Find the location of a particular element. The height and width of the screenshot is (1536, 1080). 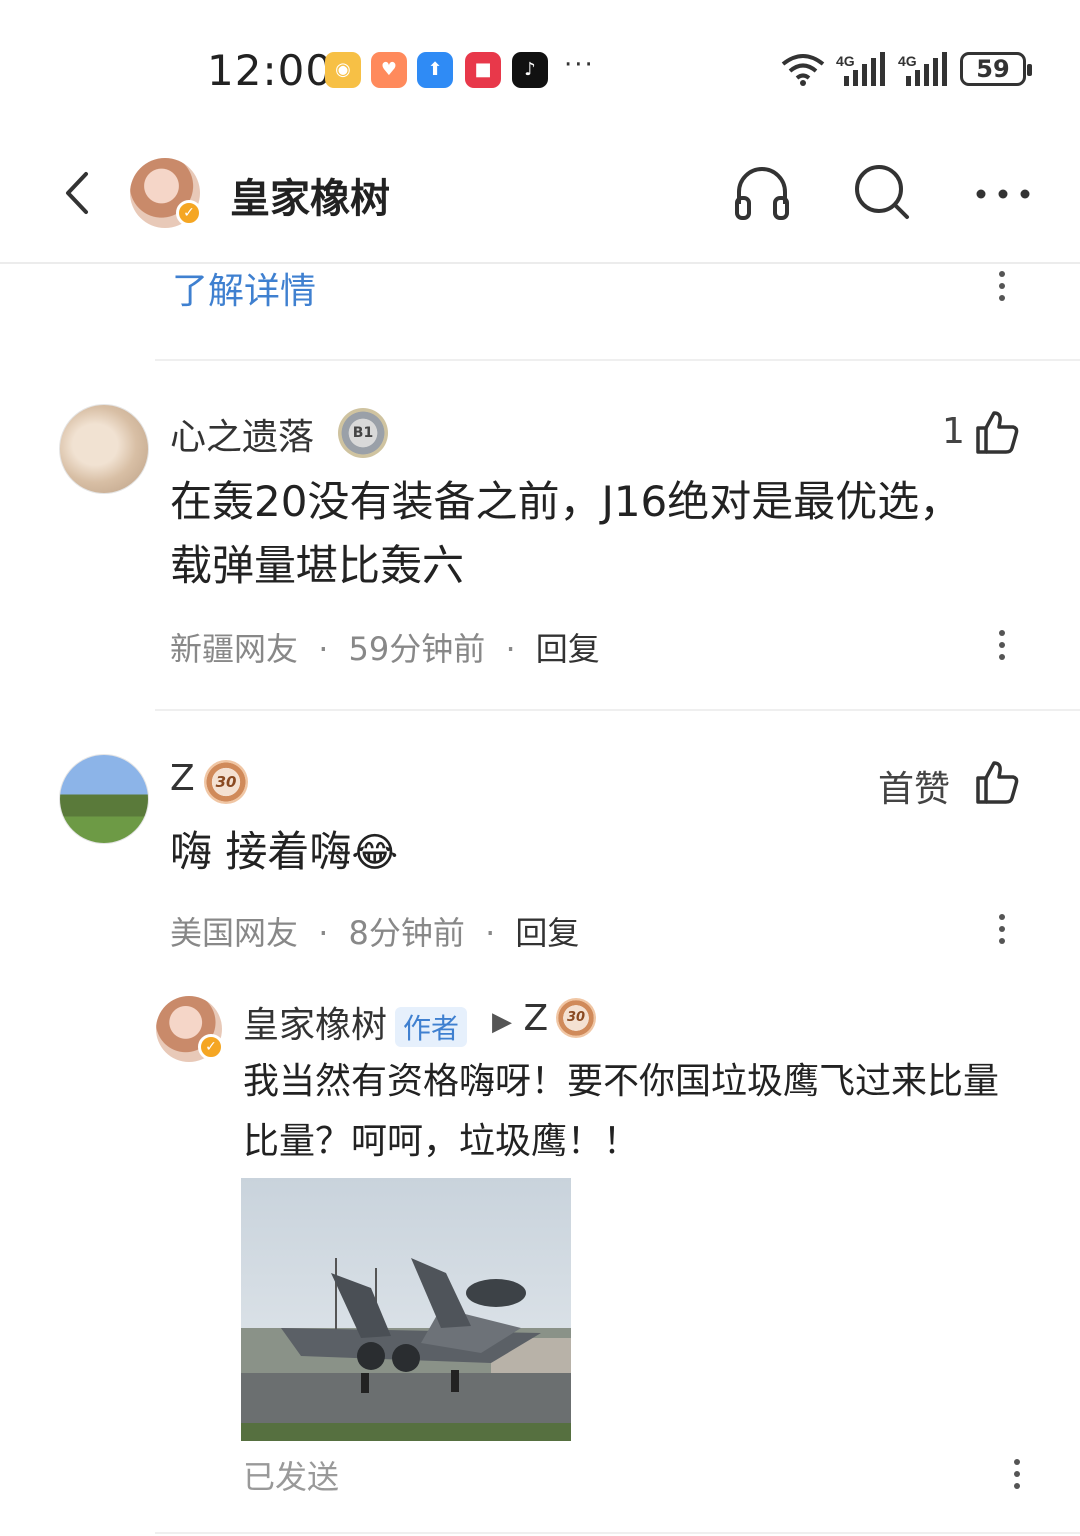

network-type-2: 4G is located at coordinates (907, 61).